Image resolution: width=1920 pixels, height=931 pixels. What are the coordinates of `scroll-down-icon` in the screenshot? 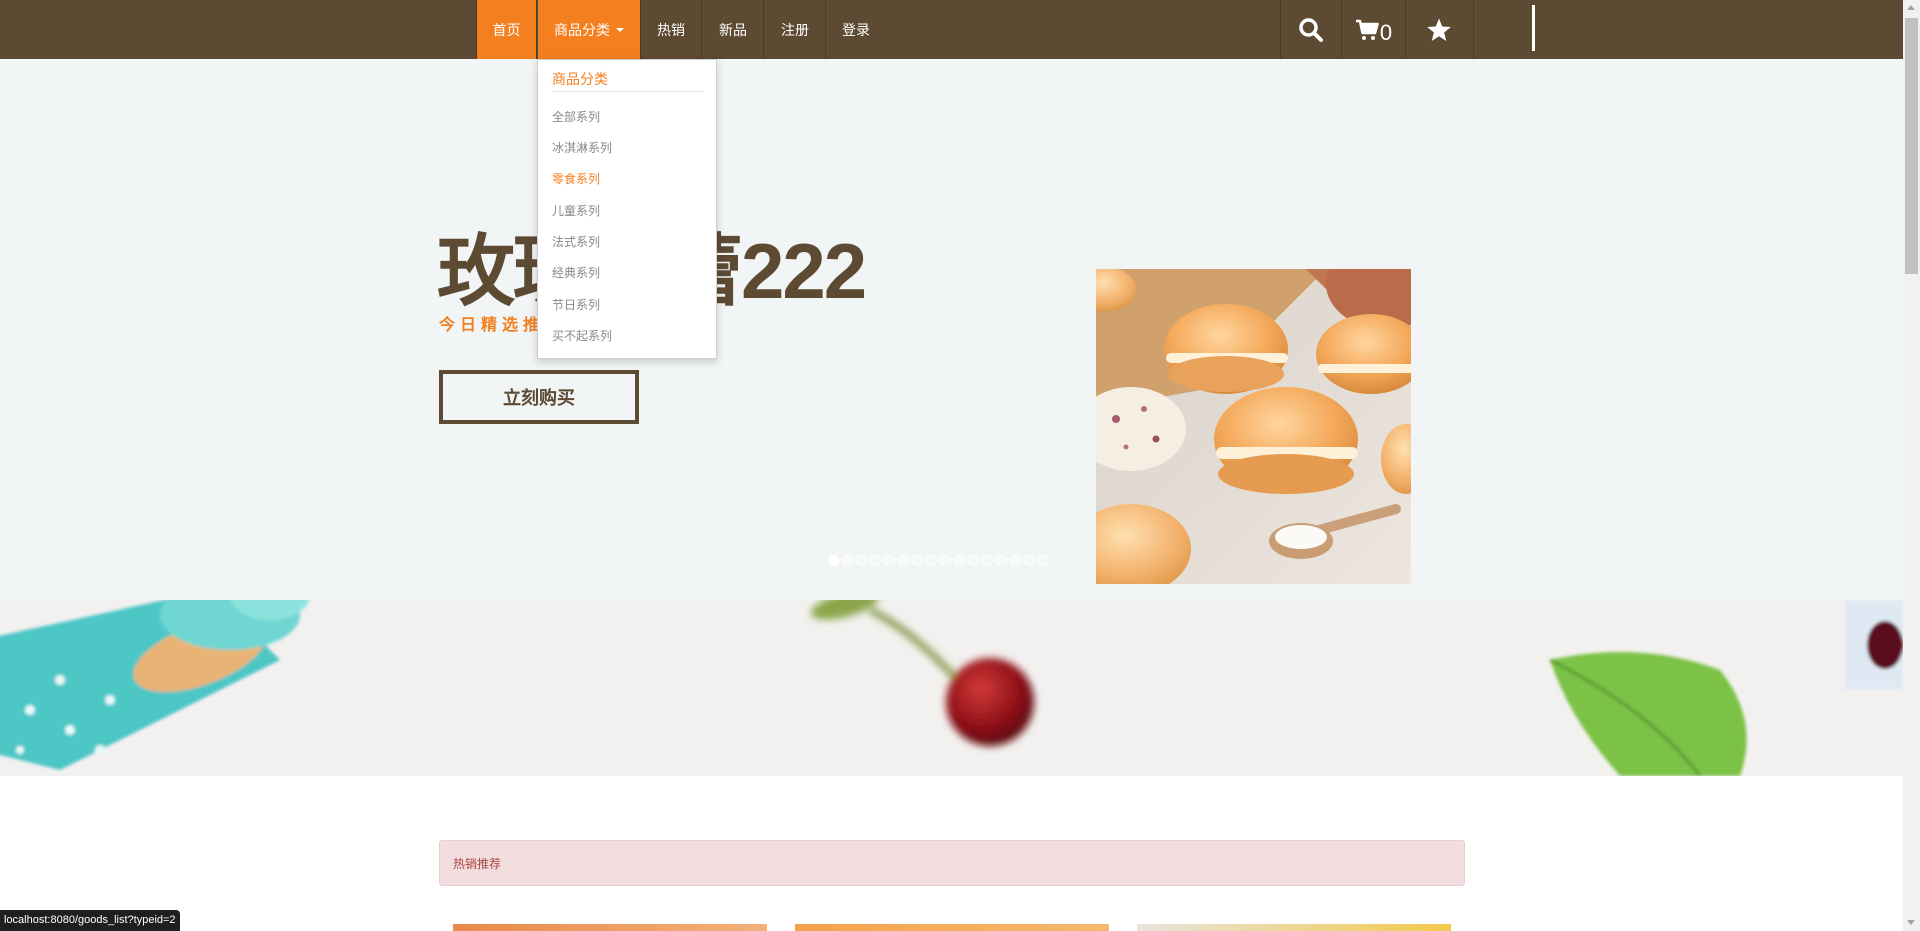 It's located at (1911, 922).